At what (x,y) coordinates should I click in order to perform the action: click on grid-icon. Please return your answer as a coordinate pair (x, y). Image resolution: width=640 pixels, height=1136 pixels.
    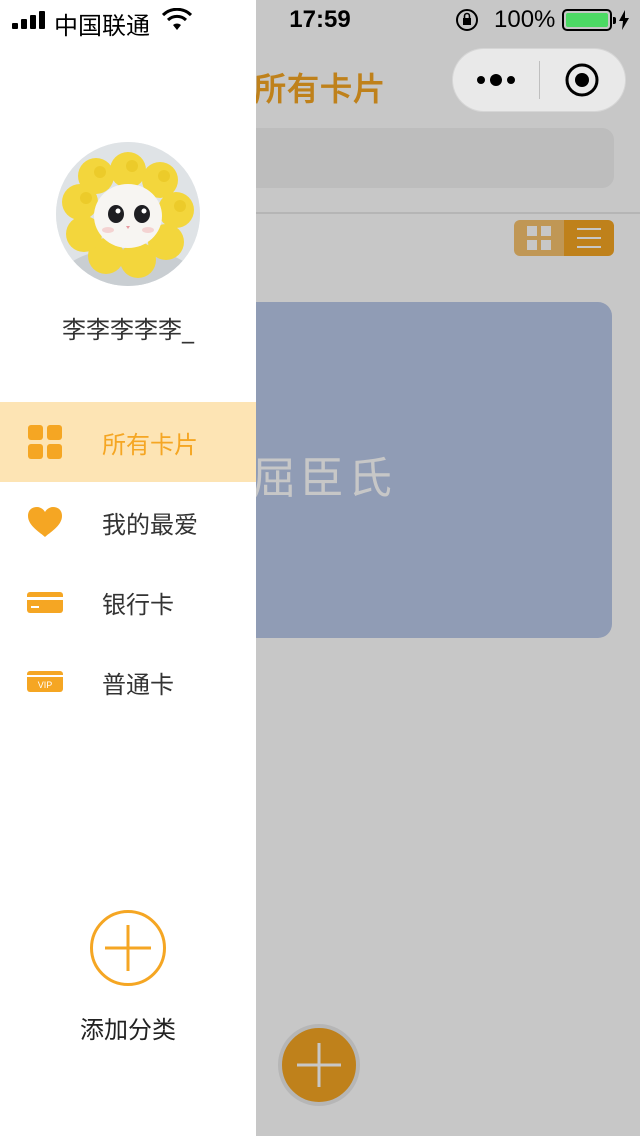
    Looking at the image, I should click on (45, 442).